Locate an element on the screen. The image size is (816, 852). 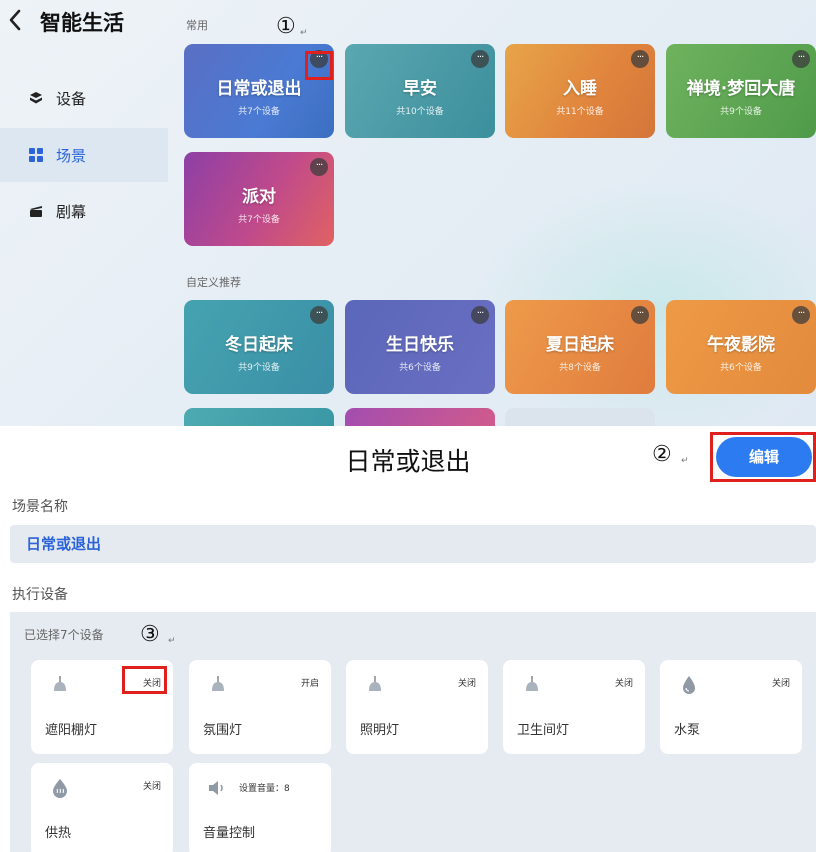
water-drop-icon is located at coordinates (689, 685).